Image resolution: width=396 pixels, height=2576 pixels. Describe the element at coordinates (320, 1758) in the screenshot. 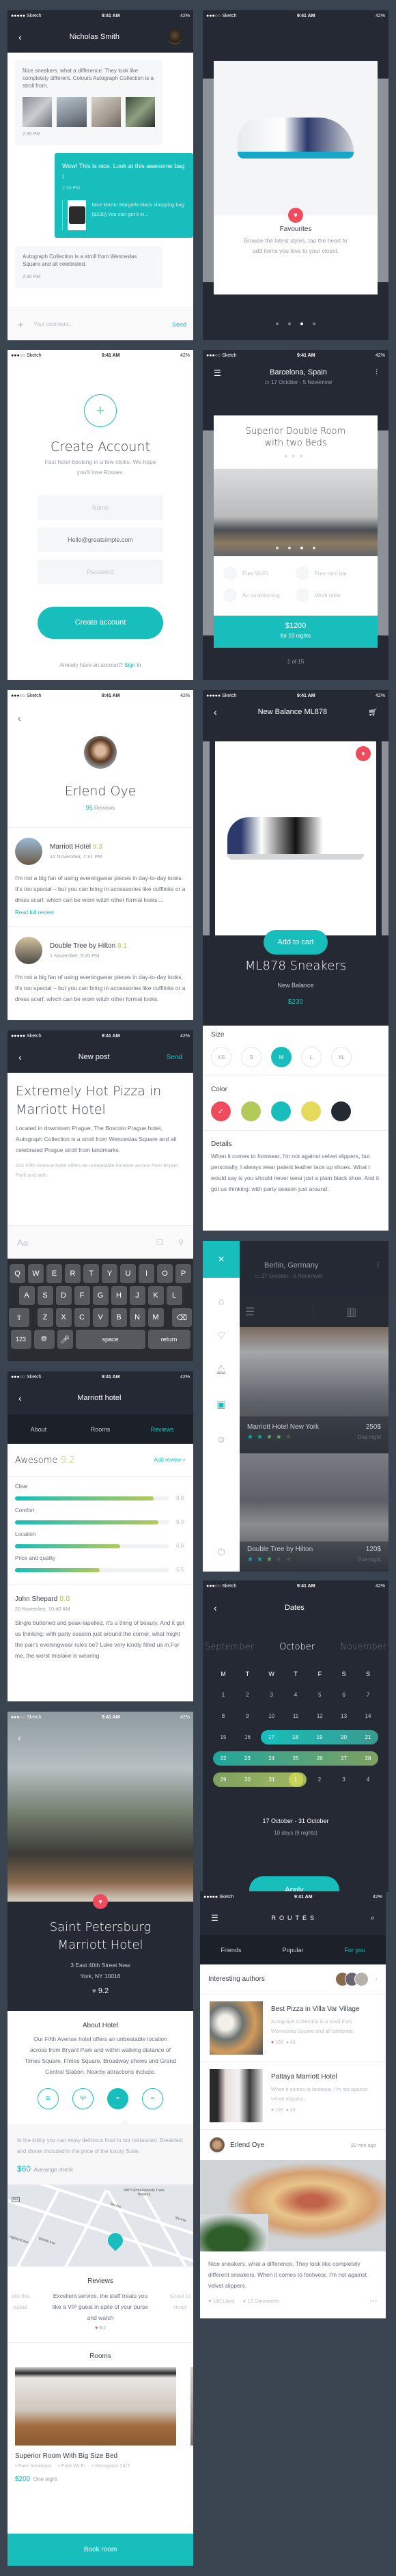

I see `calendar-day: 26` at that location.